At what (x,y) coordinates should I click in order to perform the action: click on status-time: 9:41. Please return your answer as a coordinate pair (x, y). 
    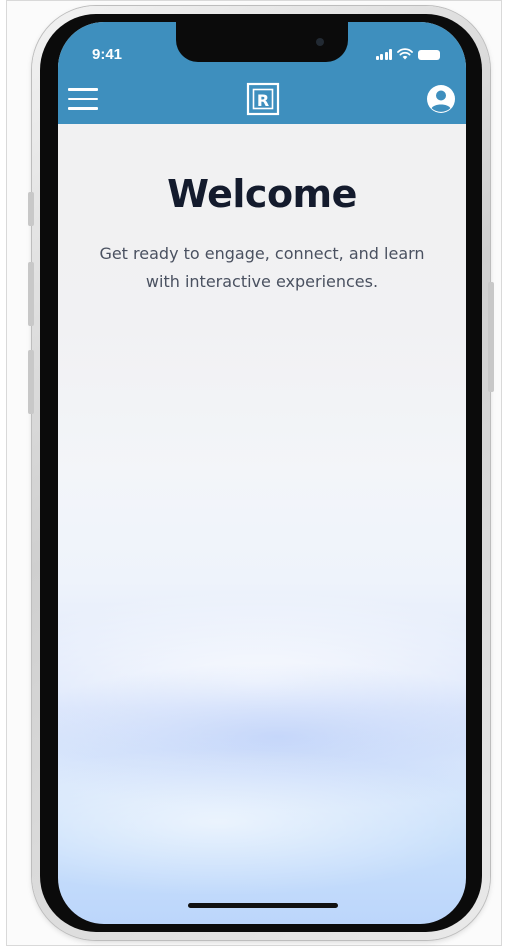
    Looking at the image, I should click on (107, 54).